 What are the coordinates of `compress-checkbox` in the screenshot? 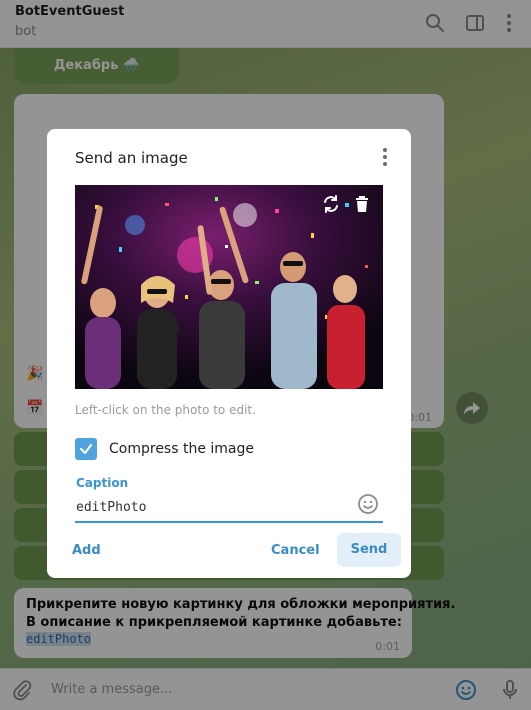 It's located at (86, 449).